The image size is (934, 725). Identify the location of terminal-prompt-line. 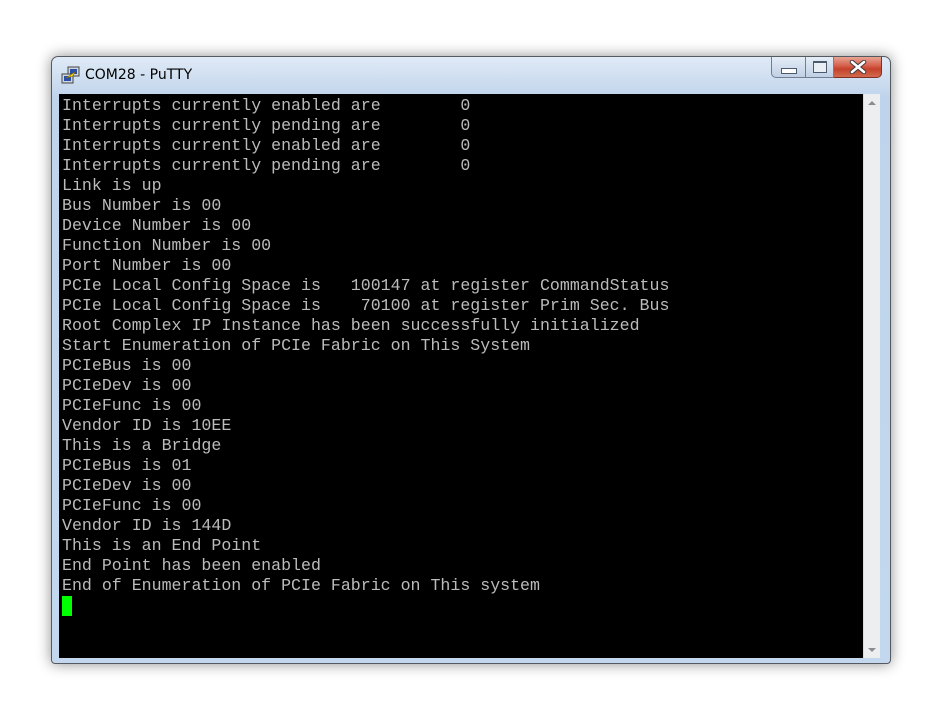
(462, 606).